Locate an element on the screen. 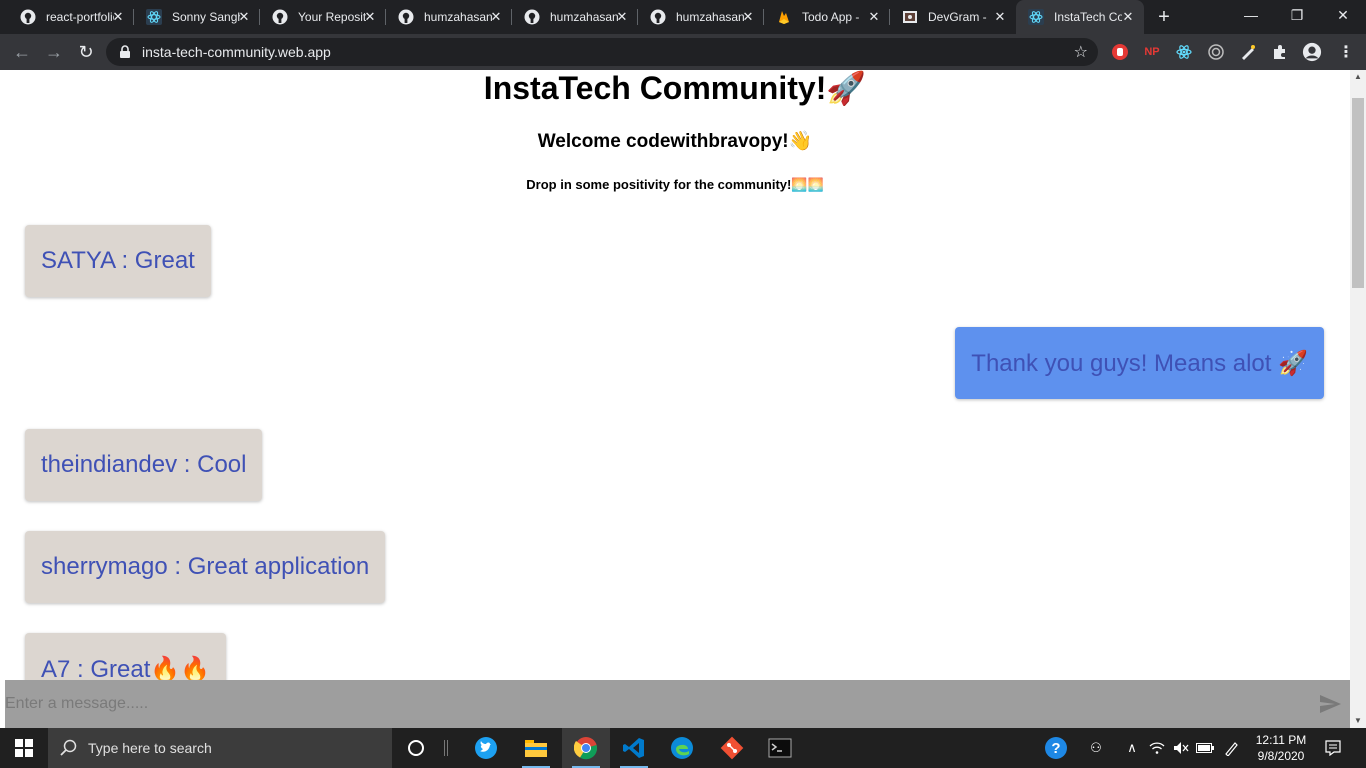 This screenshot has width=1366, height=768. edge-icon is located at coordinates (682, 748).